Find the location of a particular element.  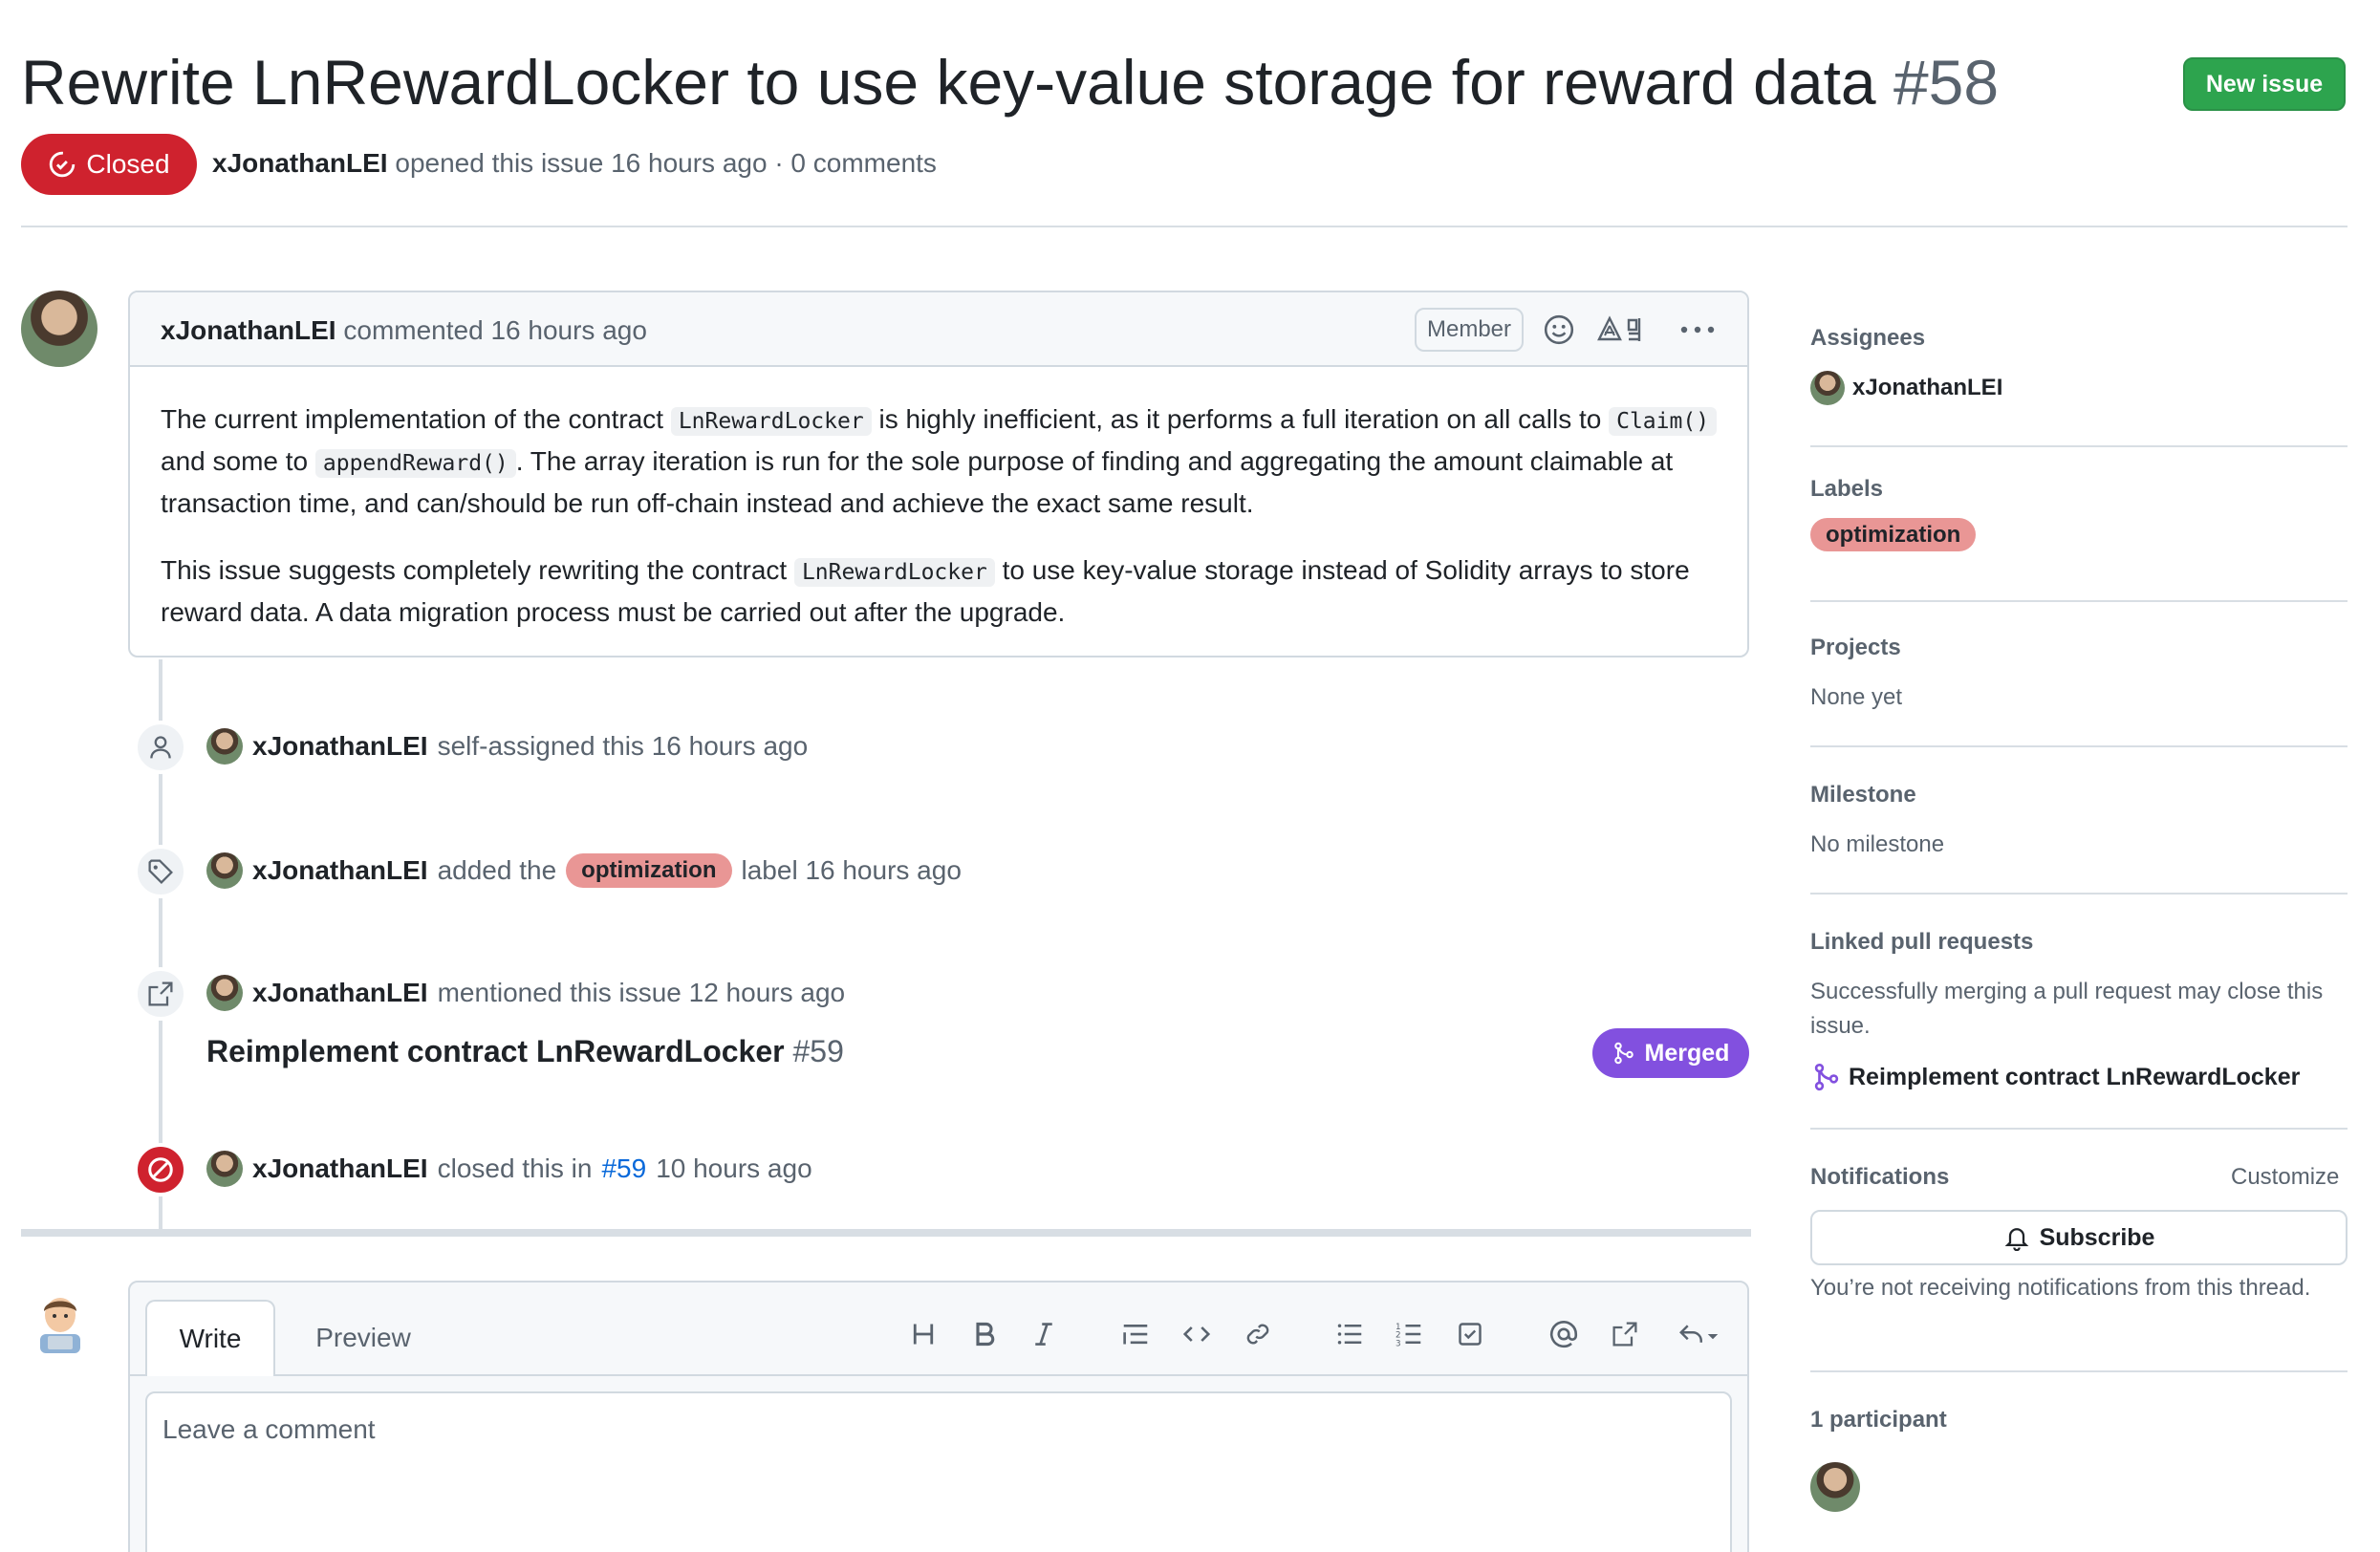

labels-heading: Labels is located at coordinates (1846, 489).